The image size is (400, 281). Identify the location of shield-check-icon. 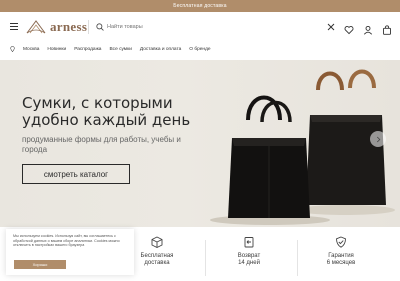
(341, 242).